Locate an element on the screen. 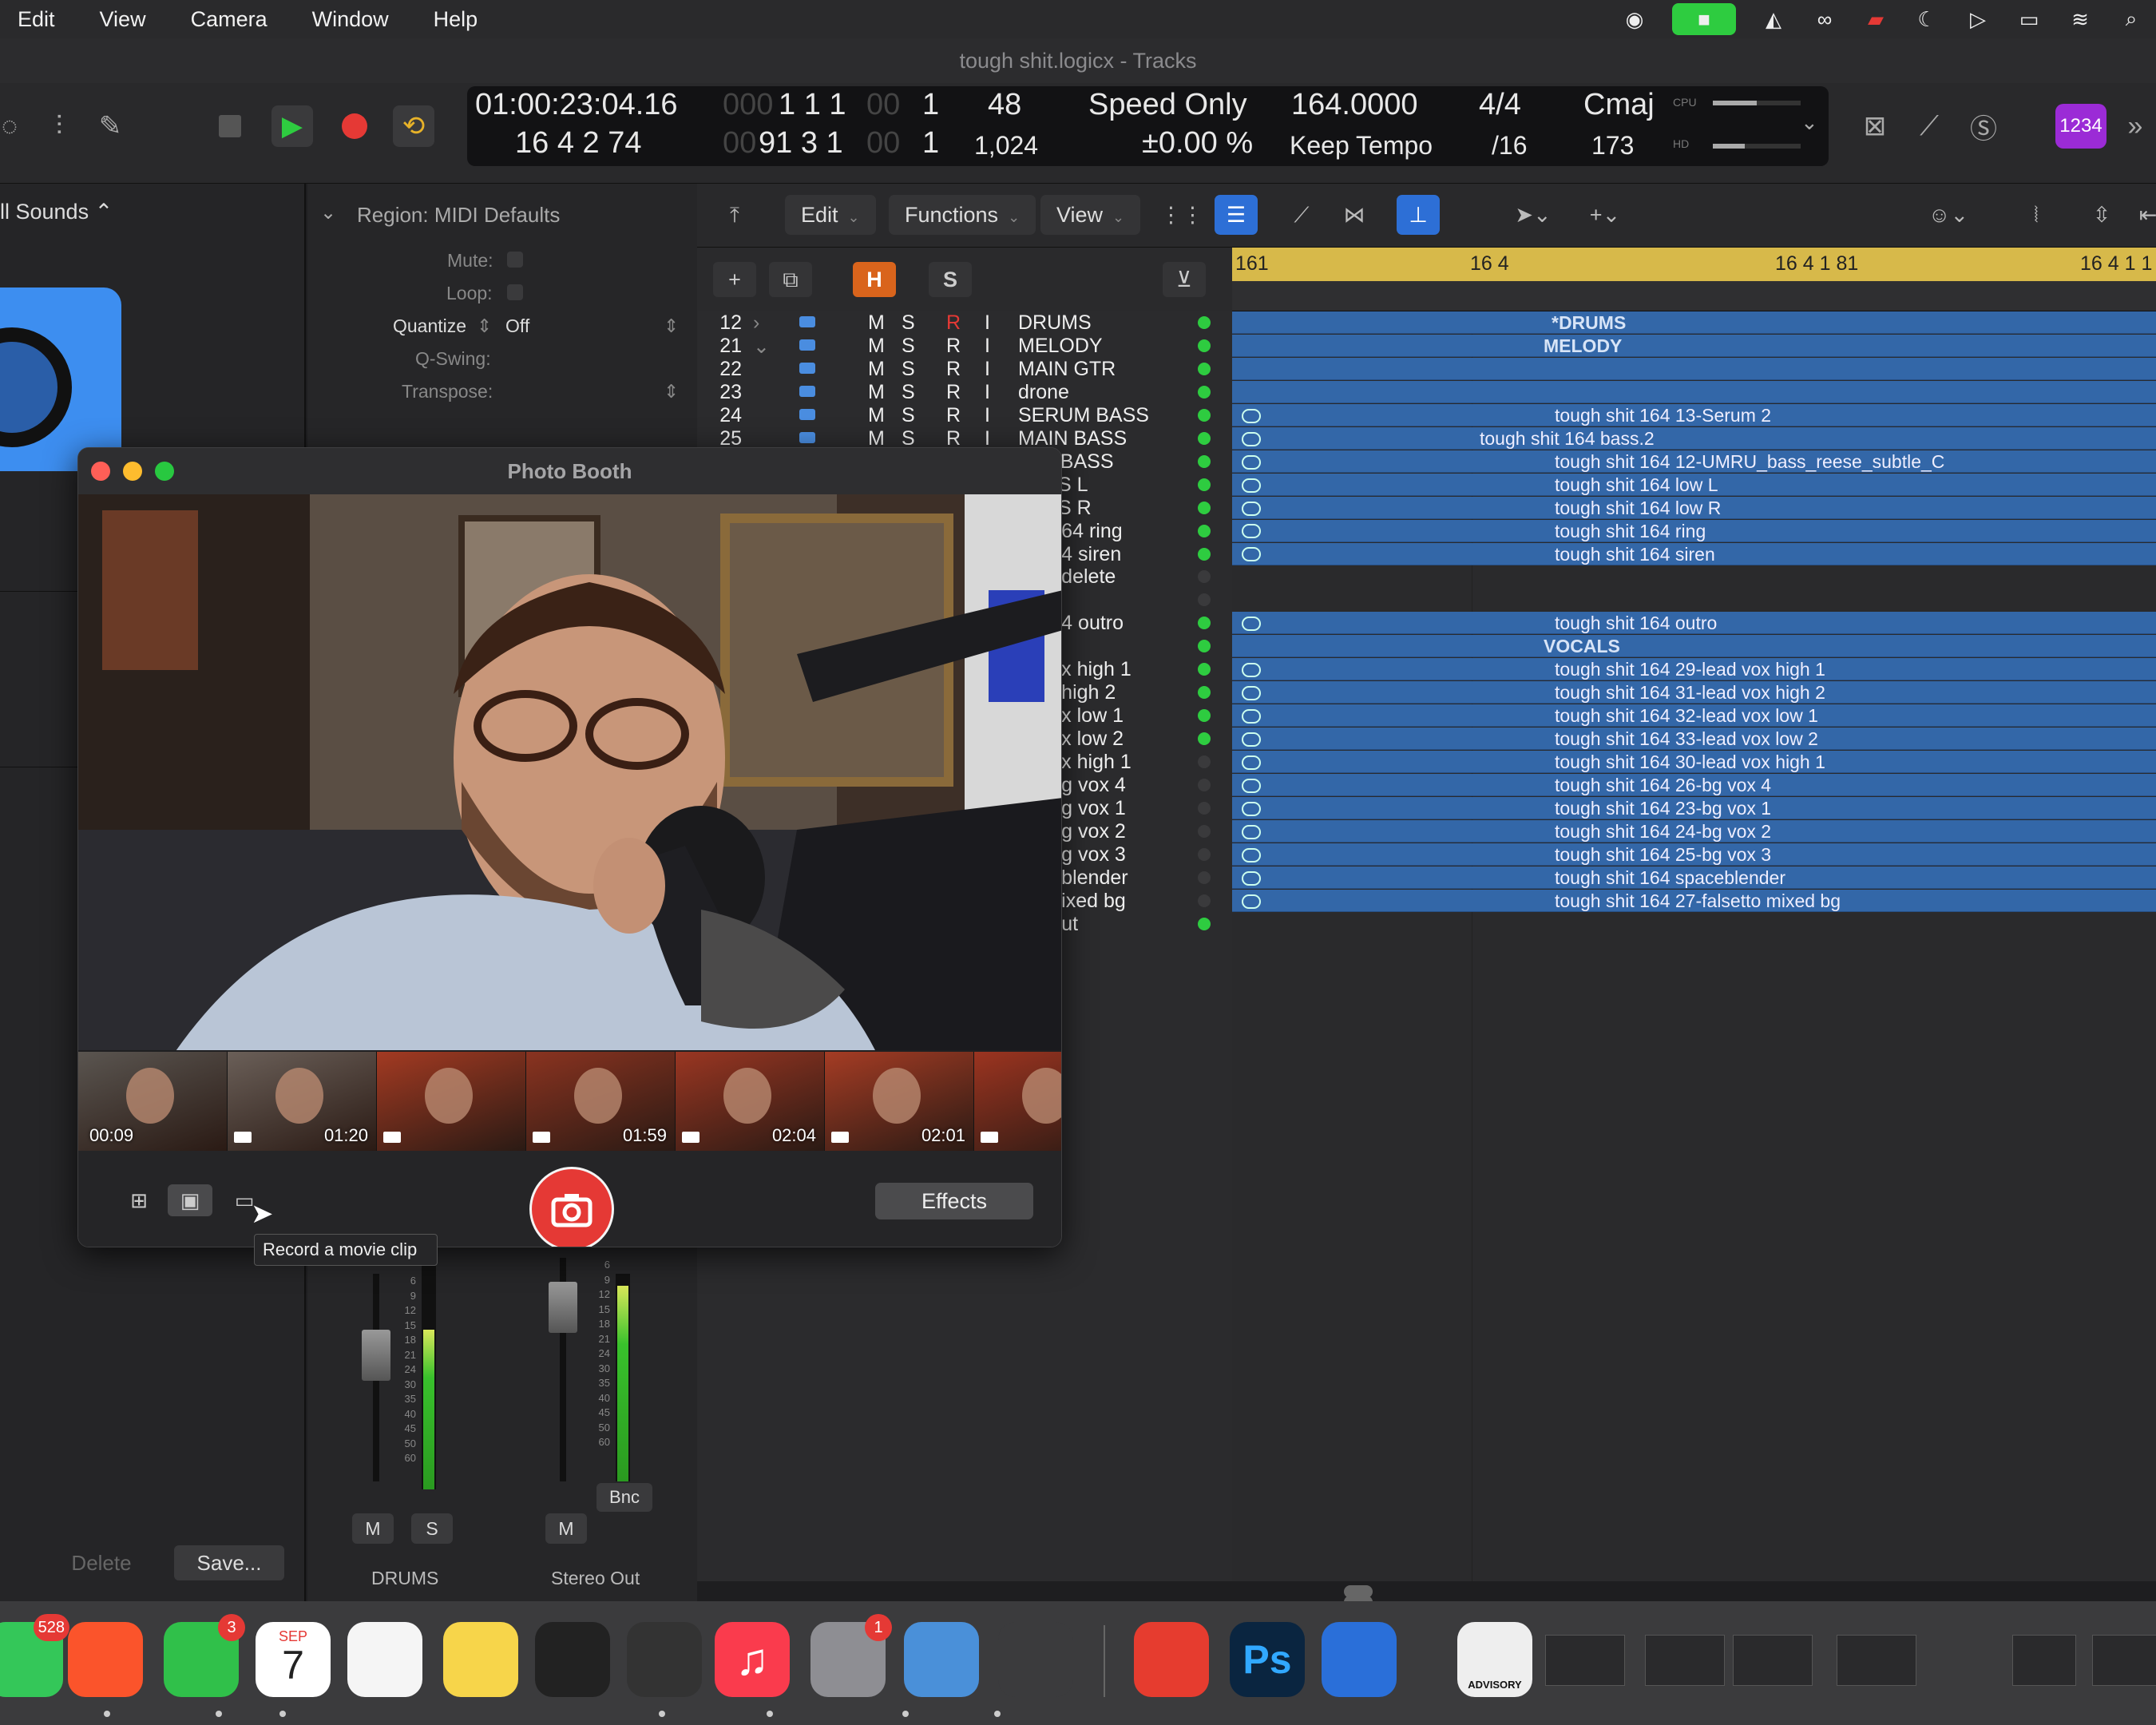  mute-checkbox is located at coordinates (515, 260).